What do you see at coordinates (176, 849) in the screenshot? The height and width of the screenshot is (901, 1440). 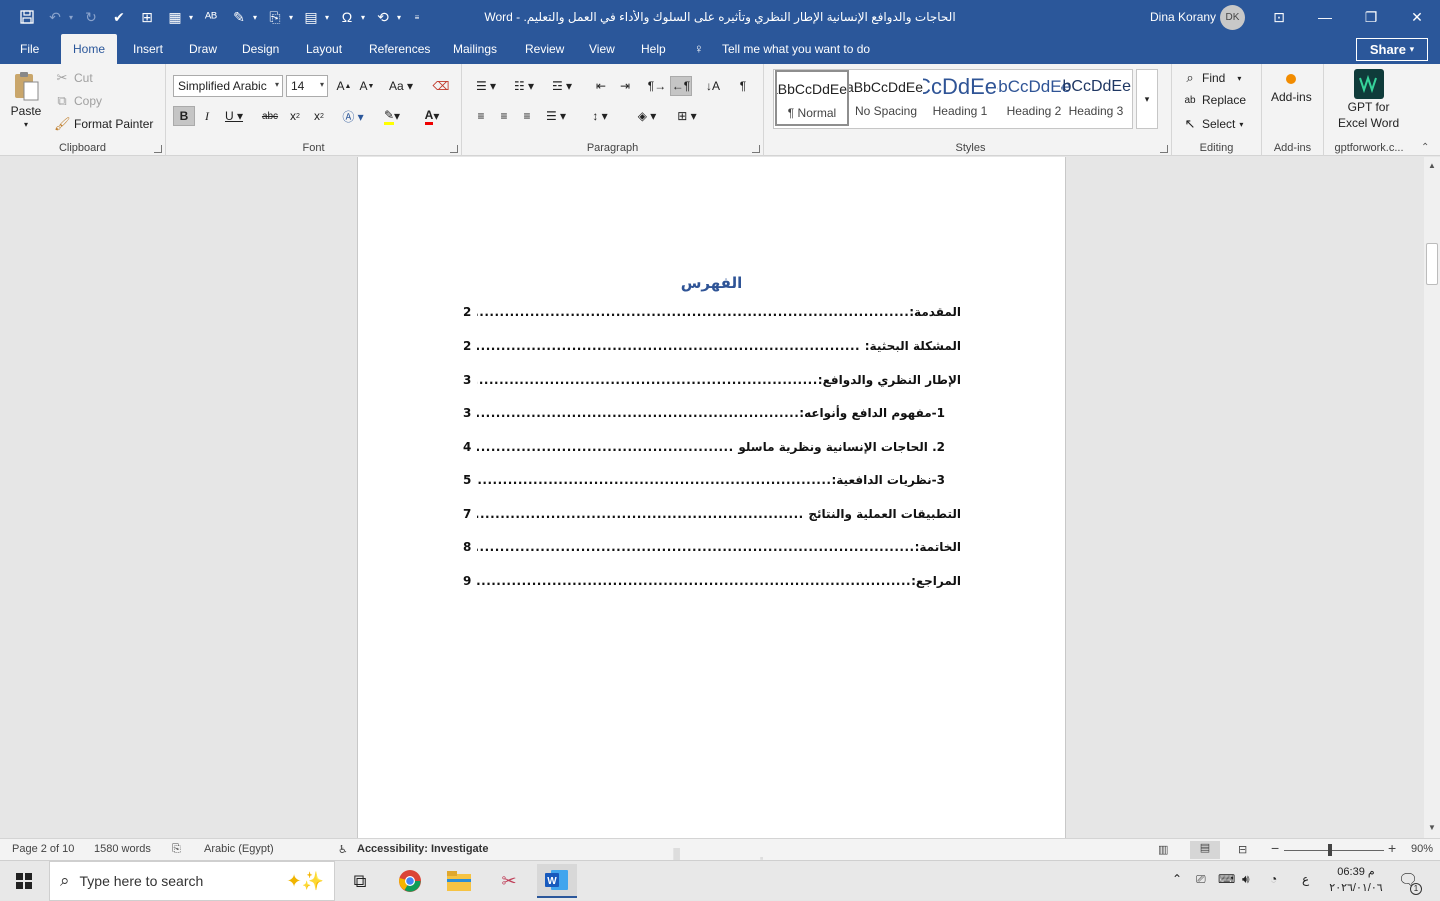 I see `proofing-icon: ⎘` at bounding box center [176, 849].